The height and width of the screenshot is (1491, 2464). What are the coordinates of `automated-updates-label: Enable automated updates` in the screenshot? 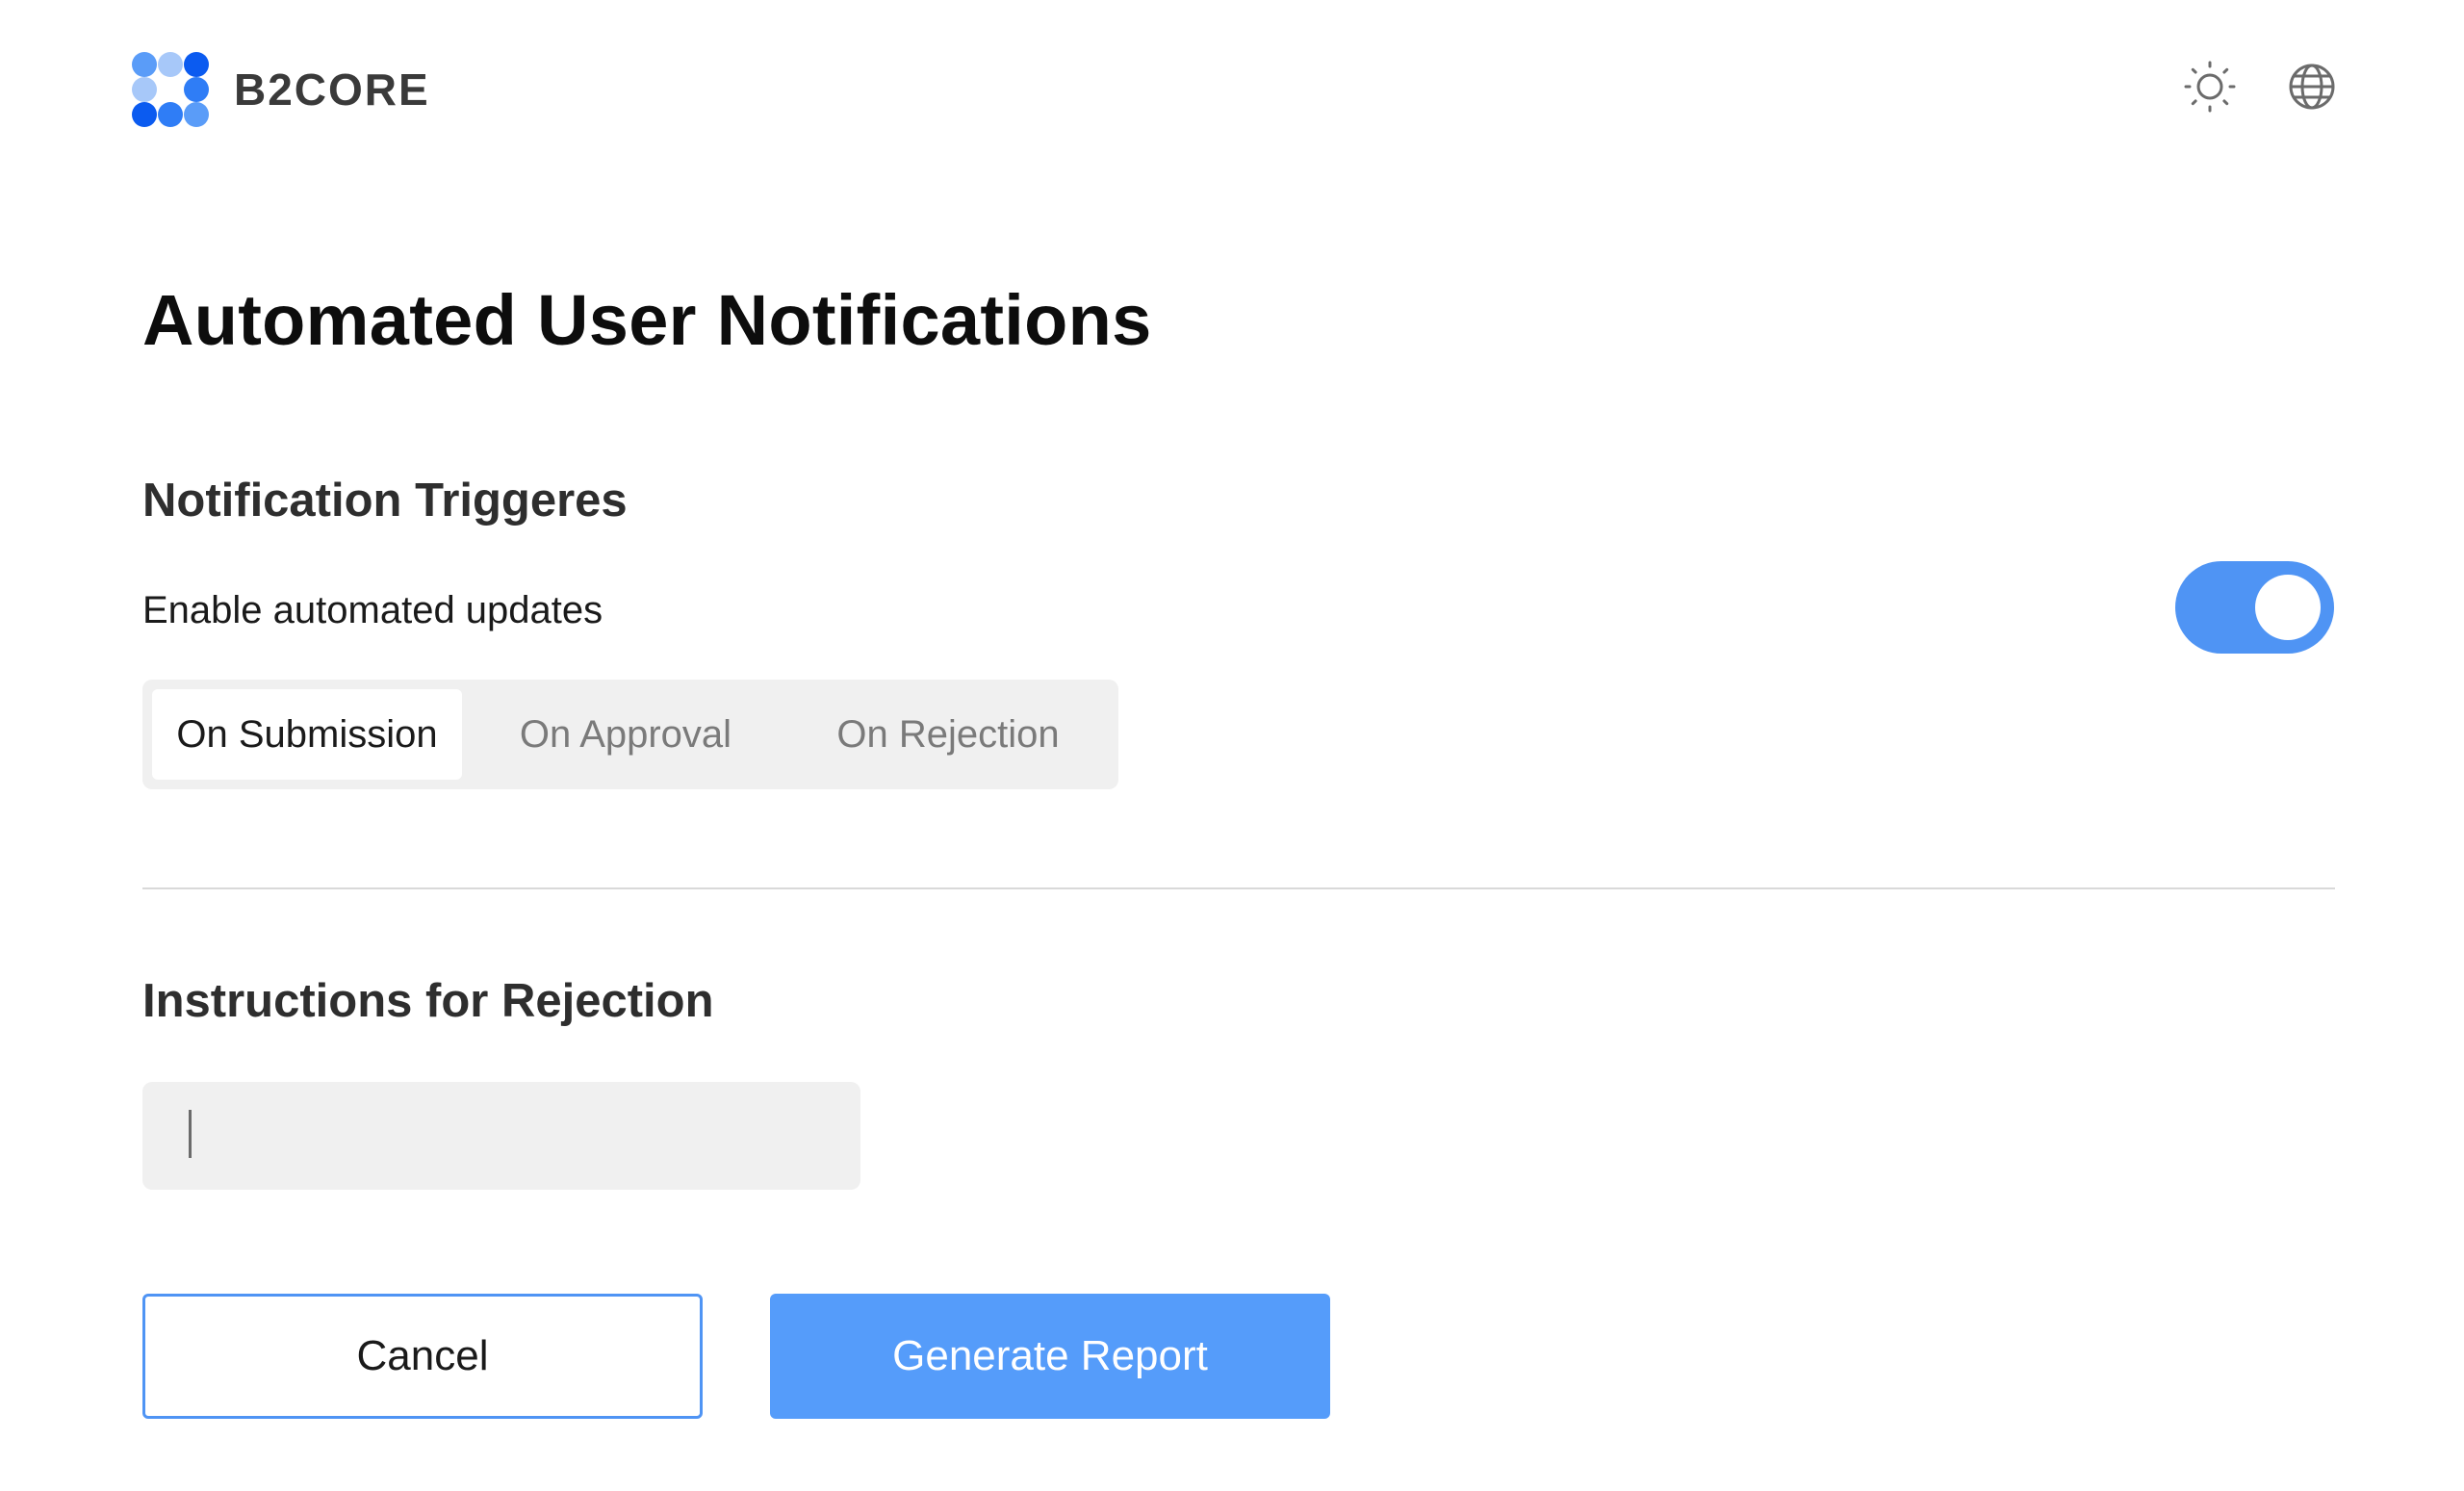 It's located at (372, 610).